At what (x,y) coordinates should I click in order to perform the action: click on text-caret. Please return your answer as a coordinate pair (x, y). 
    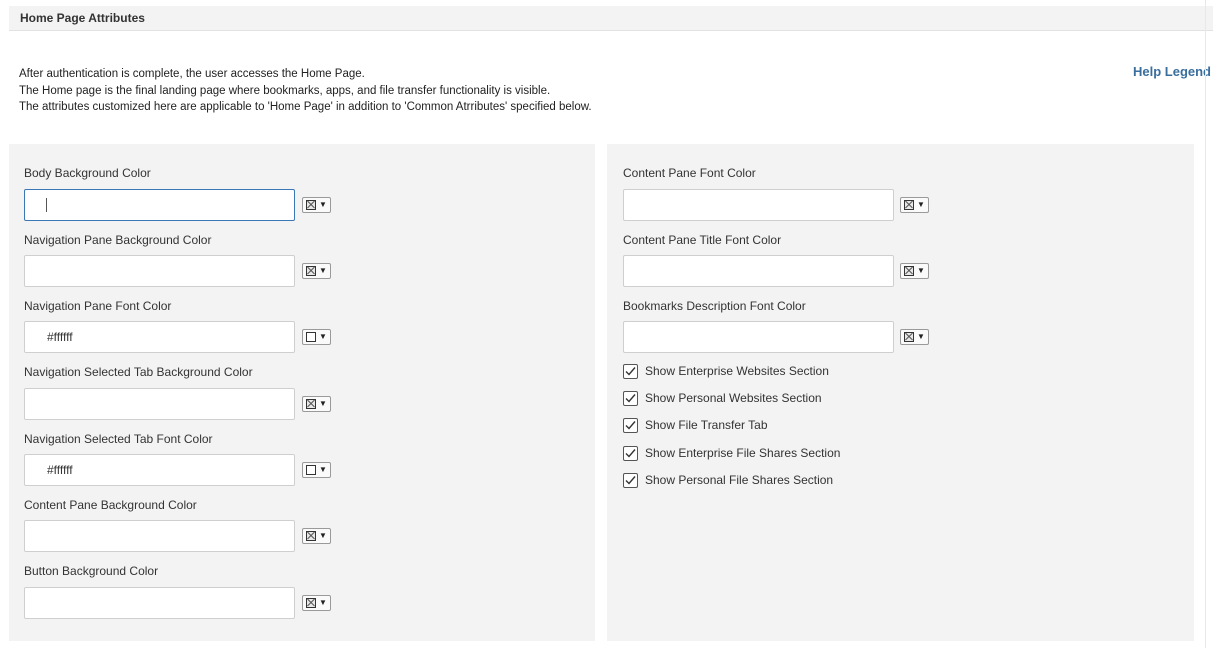
    Looking at the image, I should click on (46, 205).